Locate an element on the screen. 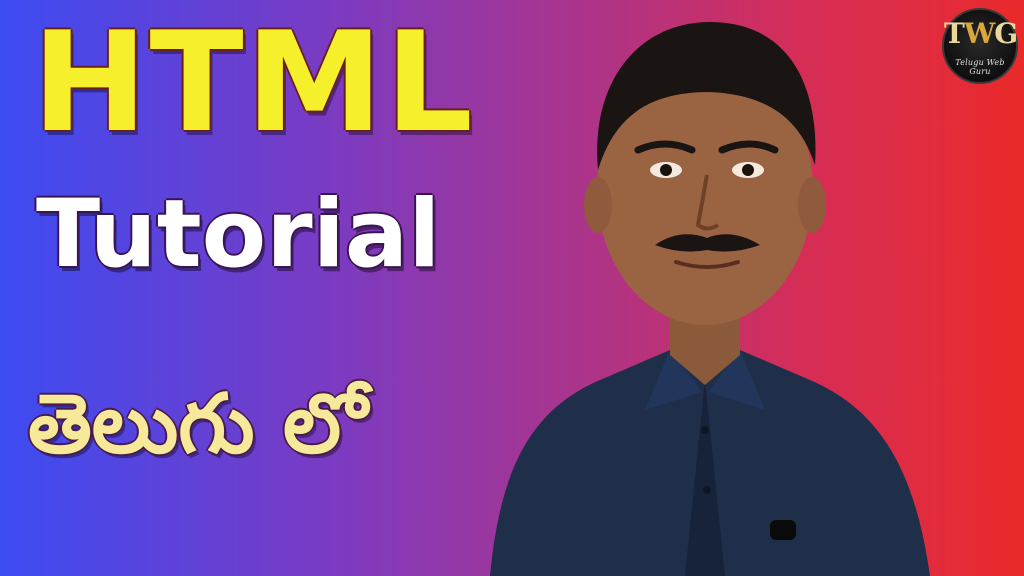 Image resolution: width=1024 pixels, height=576 pixels. logo-monogram: TWG is located at coordinates (981, 33).